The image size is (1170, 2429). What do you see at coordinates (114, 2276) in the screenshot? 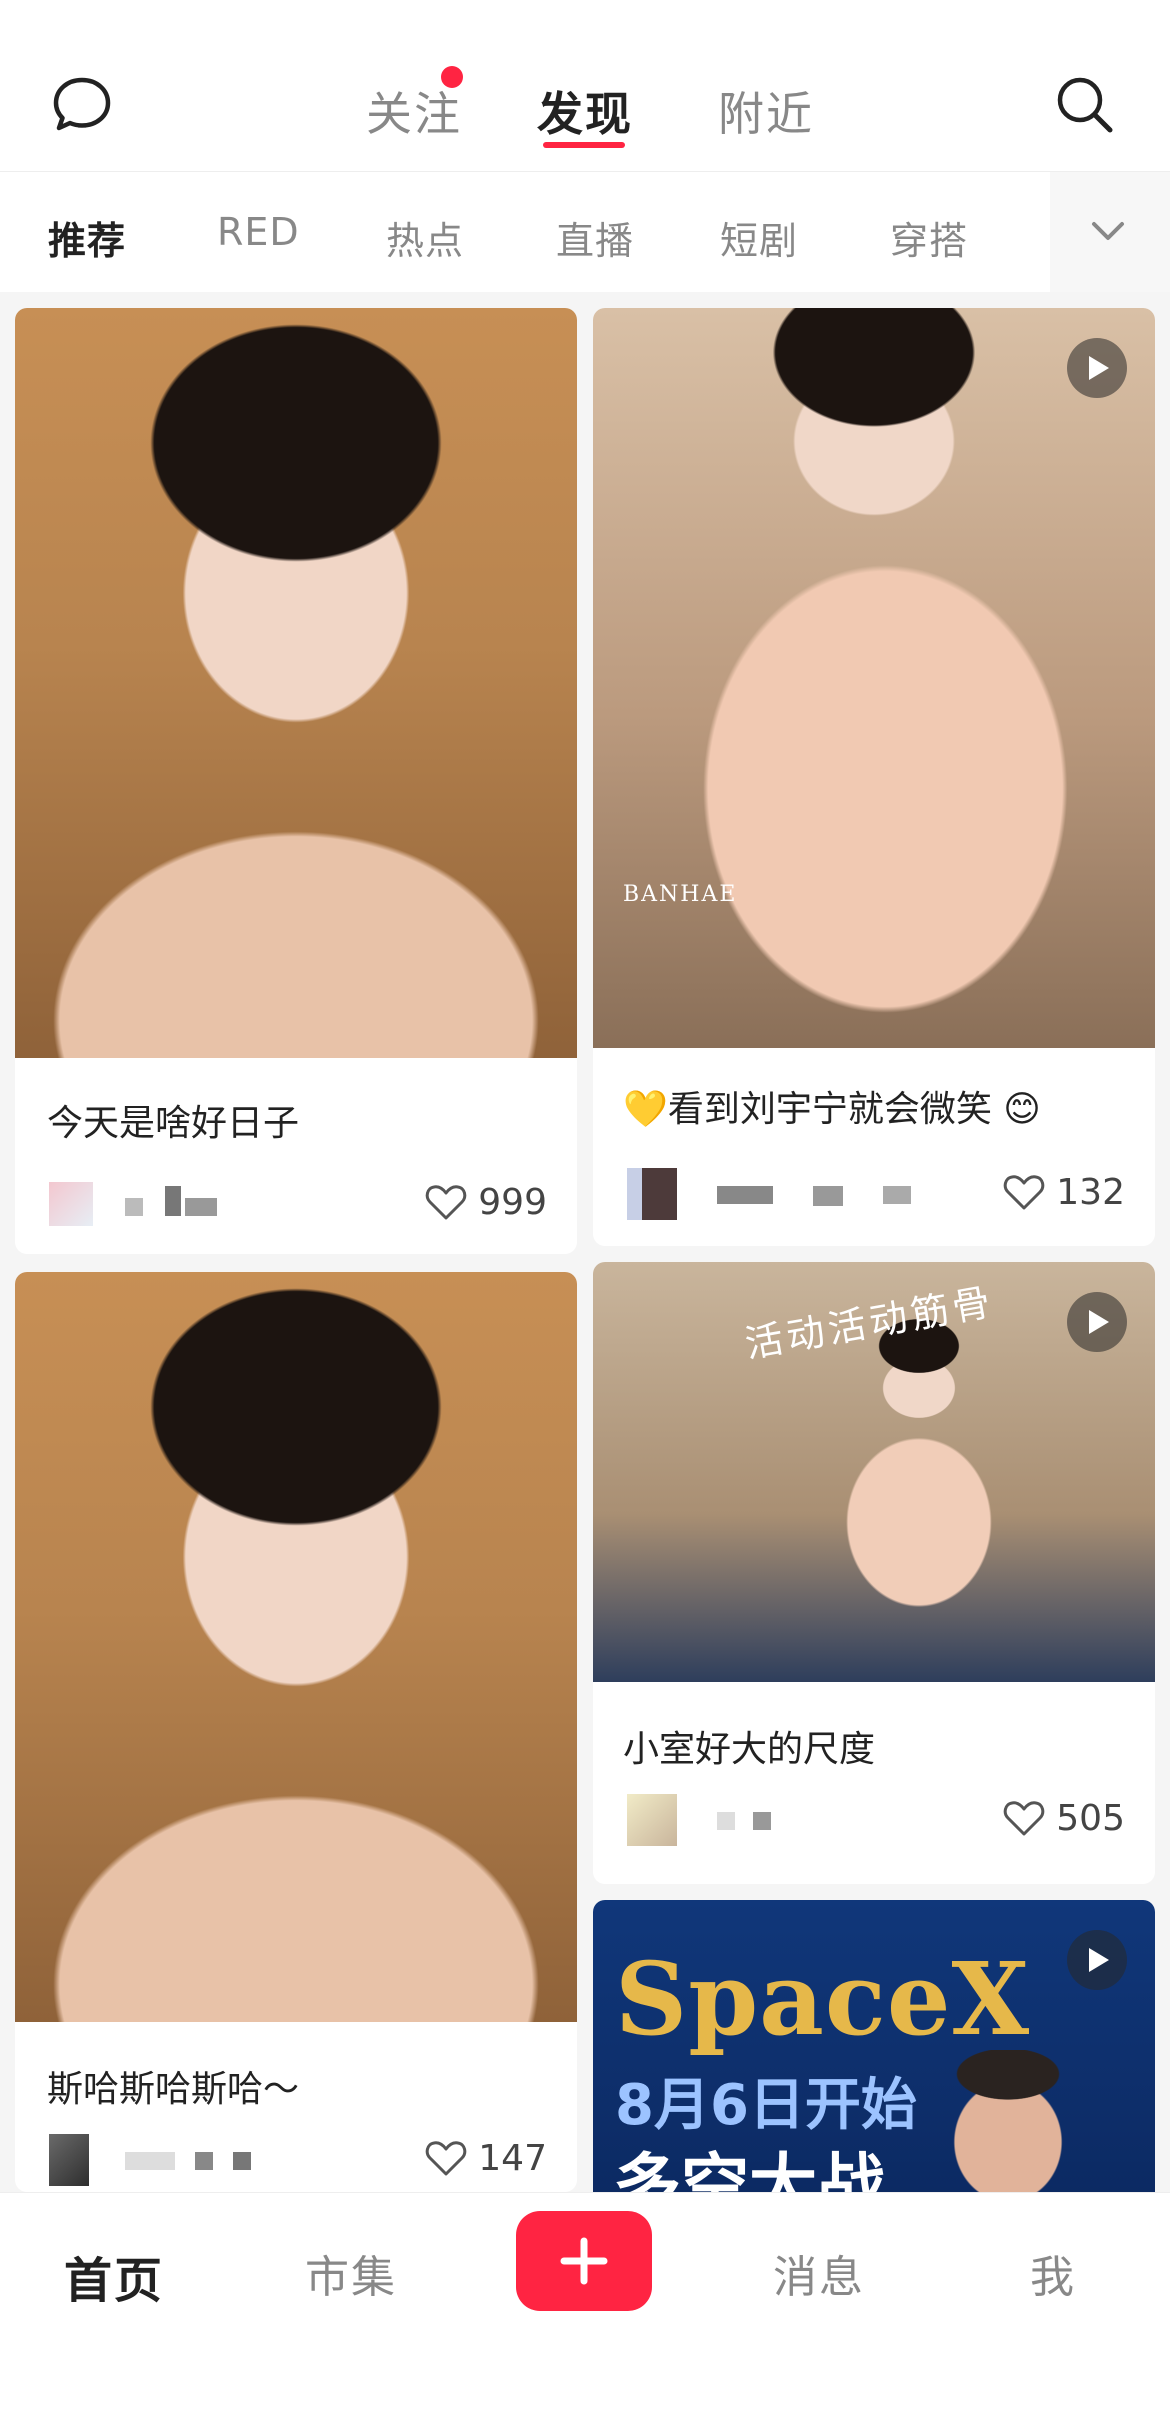
I see `nav-home: 首页` at bounding box center [114, 2276].